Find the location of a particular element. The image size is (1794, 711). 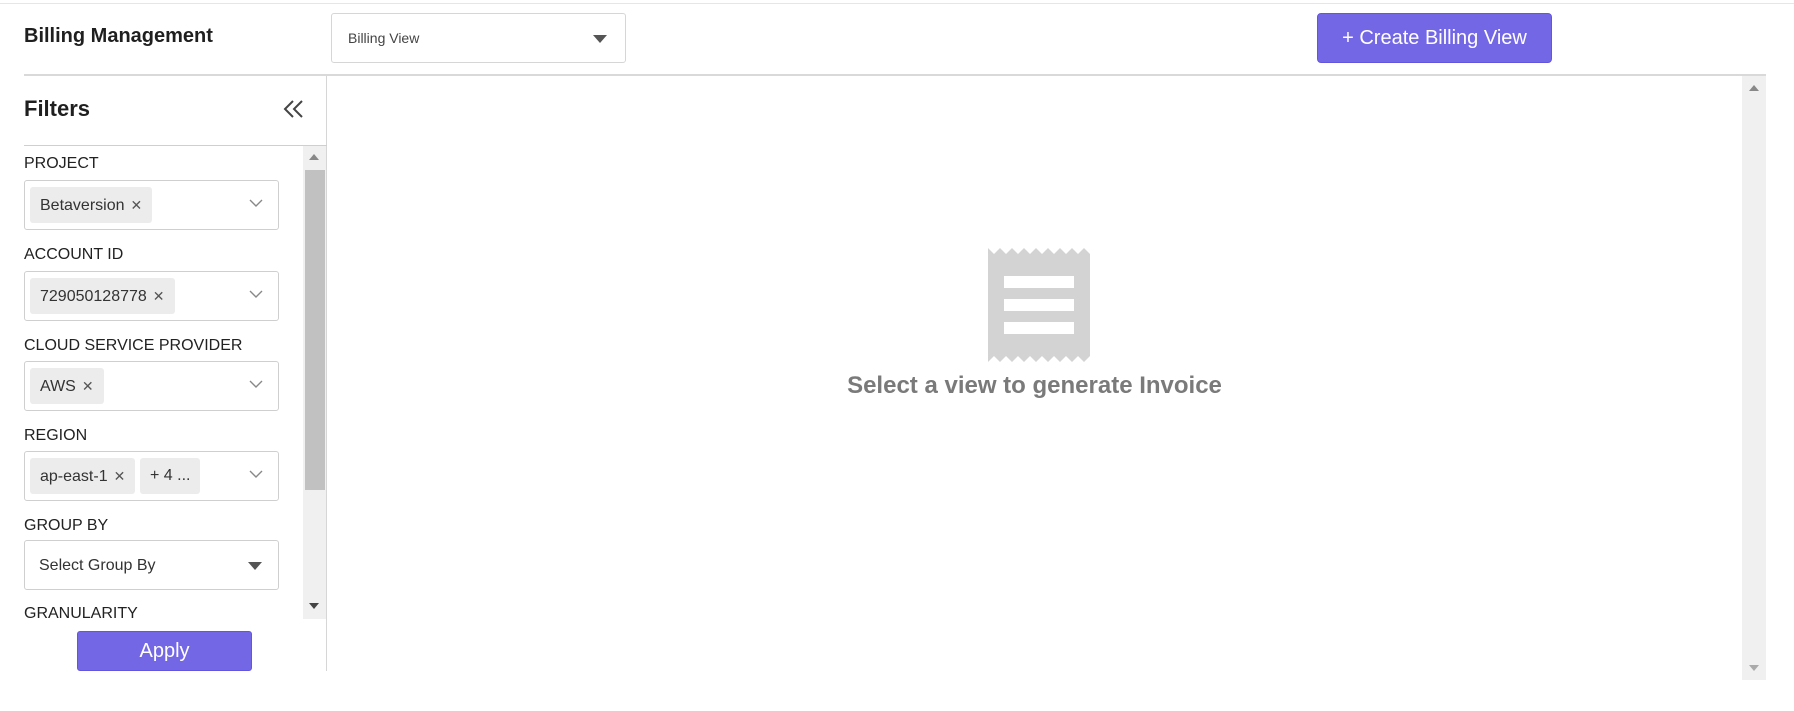

project-label: PROJECT is located at coordinates (61, 163).